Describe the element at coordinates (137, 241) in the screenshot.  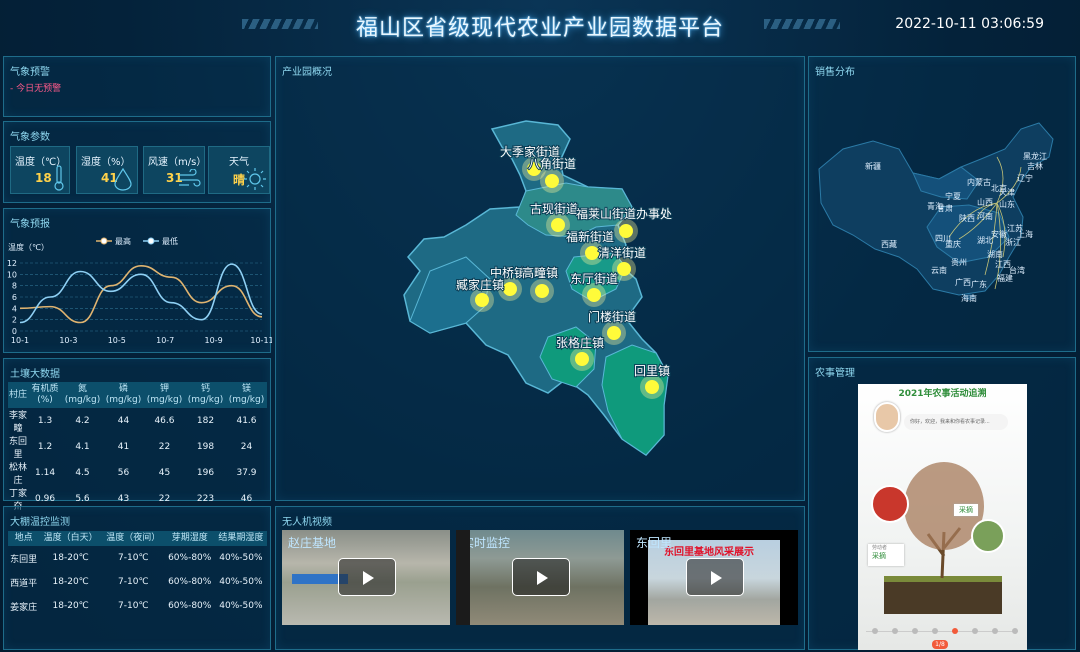
I see `legend: 最高 最低` at that location.